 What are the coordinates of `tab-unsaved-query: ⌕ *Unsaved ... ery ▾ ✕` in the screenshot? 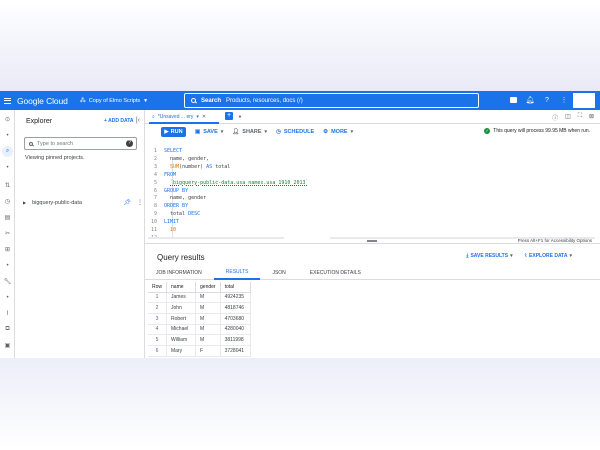 It's located at (184, 117).